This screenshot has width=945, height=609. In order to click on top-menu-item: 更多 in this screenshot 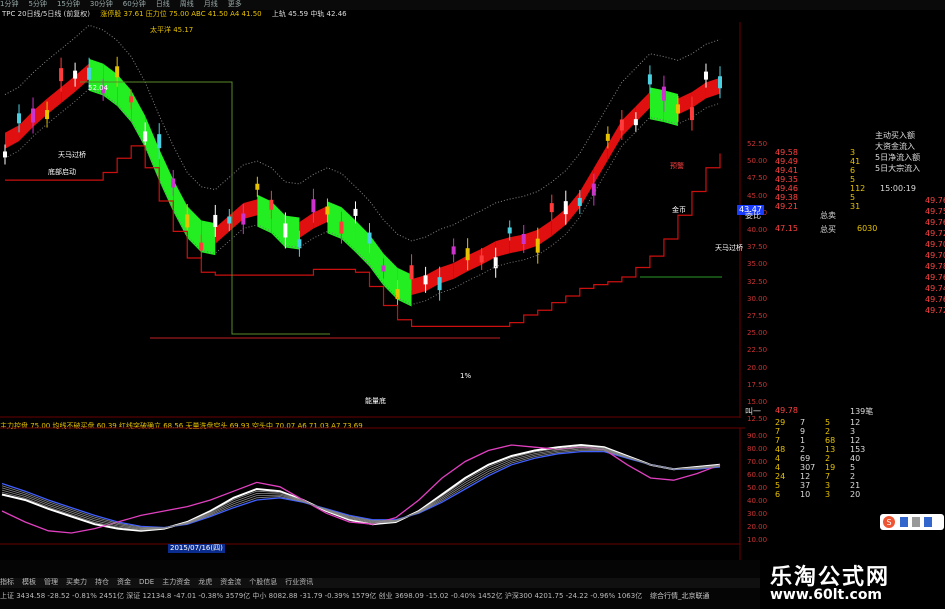, I will do `click(235, 4)`.